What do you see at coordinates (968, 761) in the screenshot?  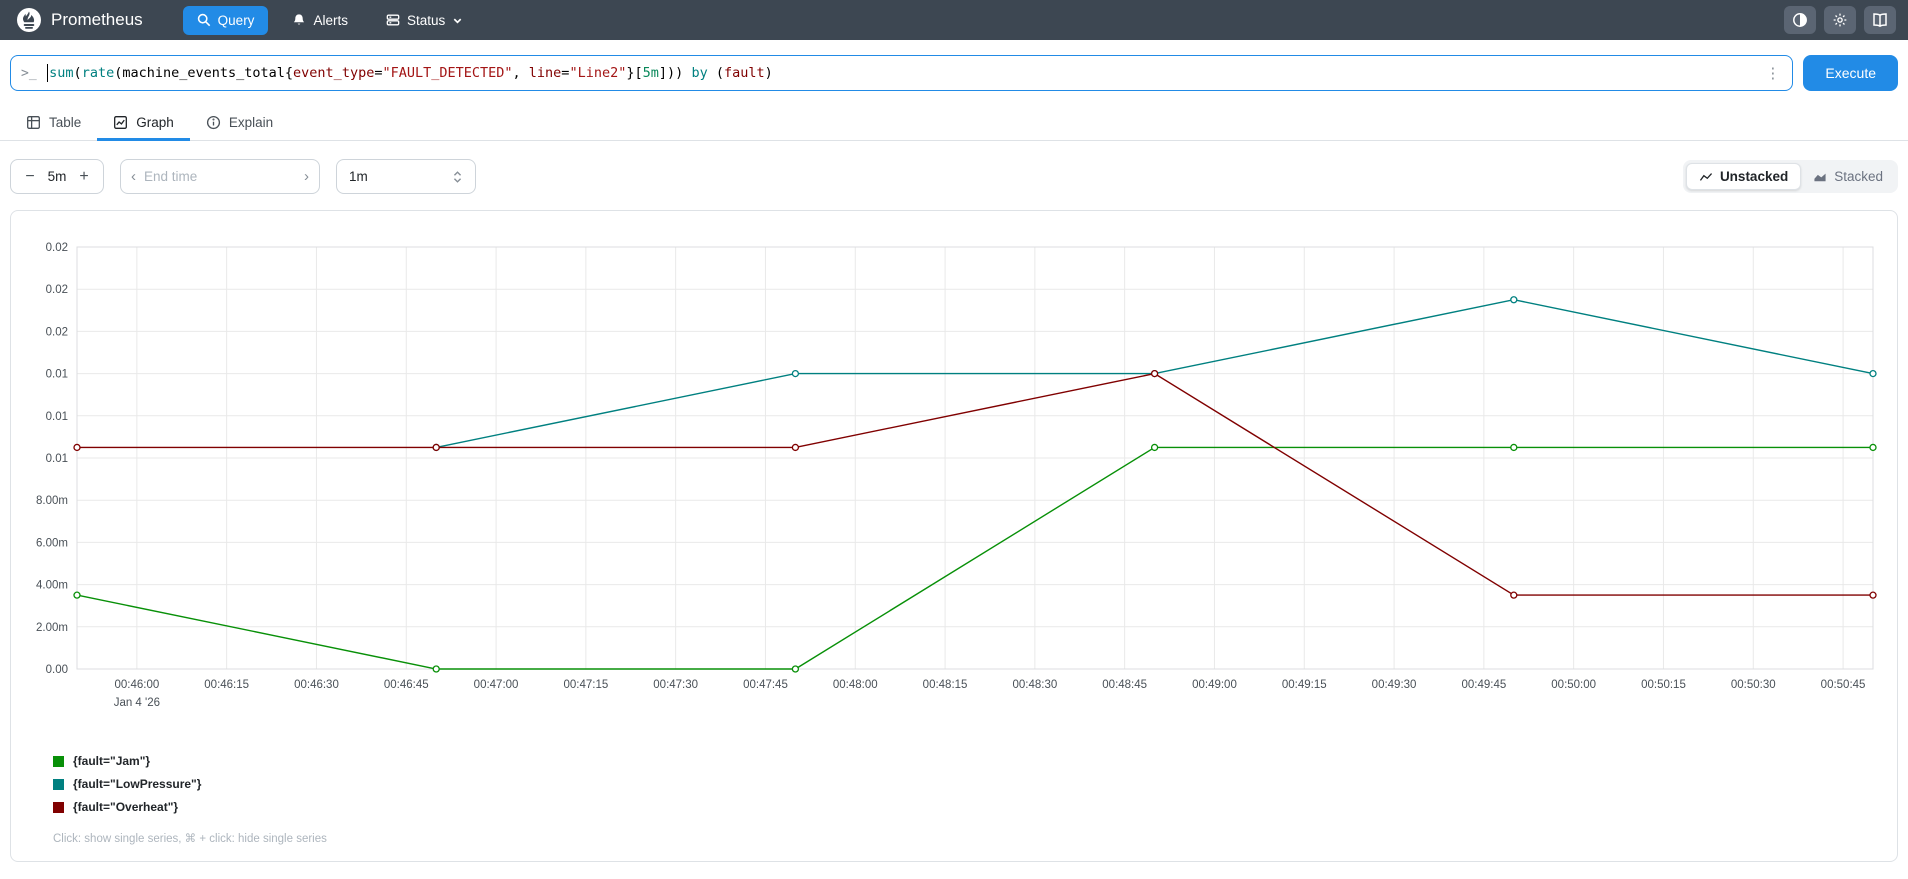 I see `legend-item: {fault="Jam"}` at bounding box center [968, 761].